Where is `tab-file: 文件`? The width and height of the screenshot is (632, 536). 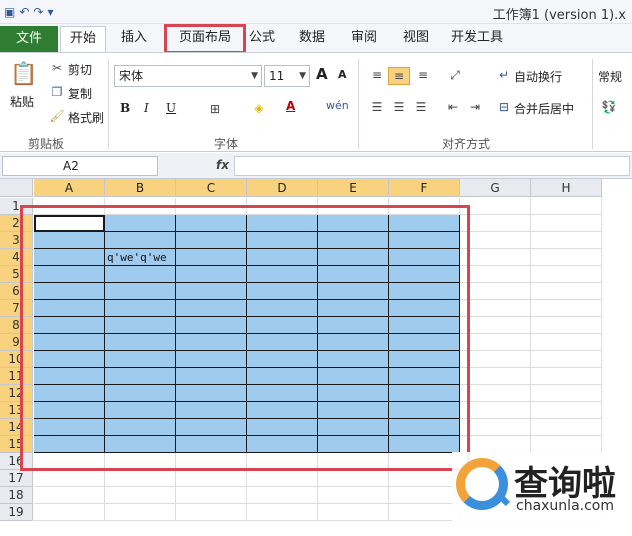
tab-file: 文件 is located at coordinates (29, 39).